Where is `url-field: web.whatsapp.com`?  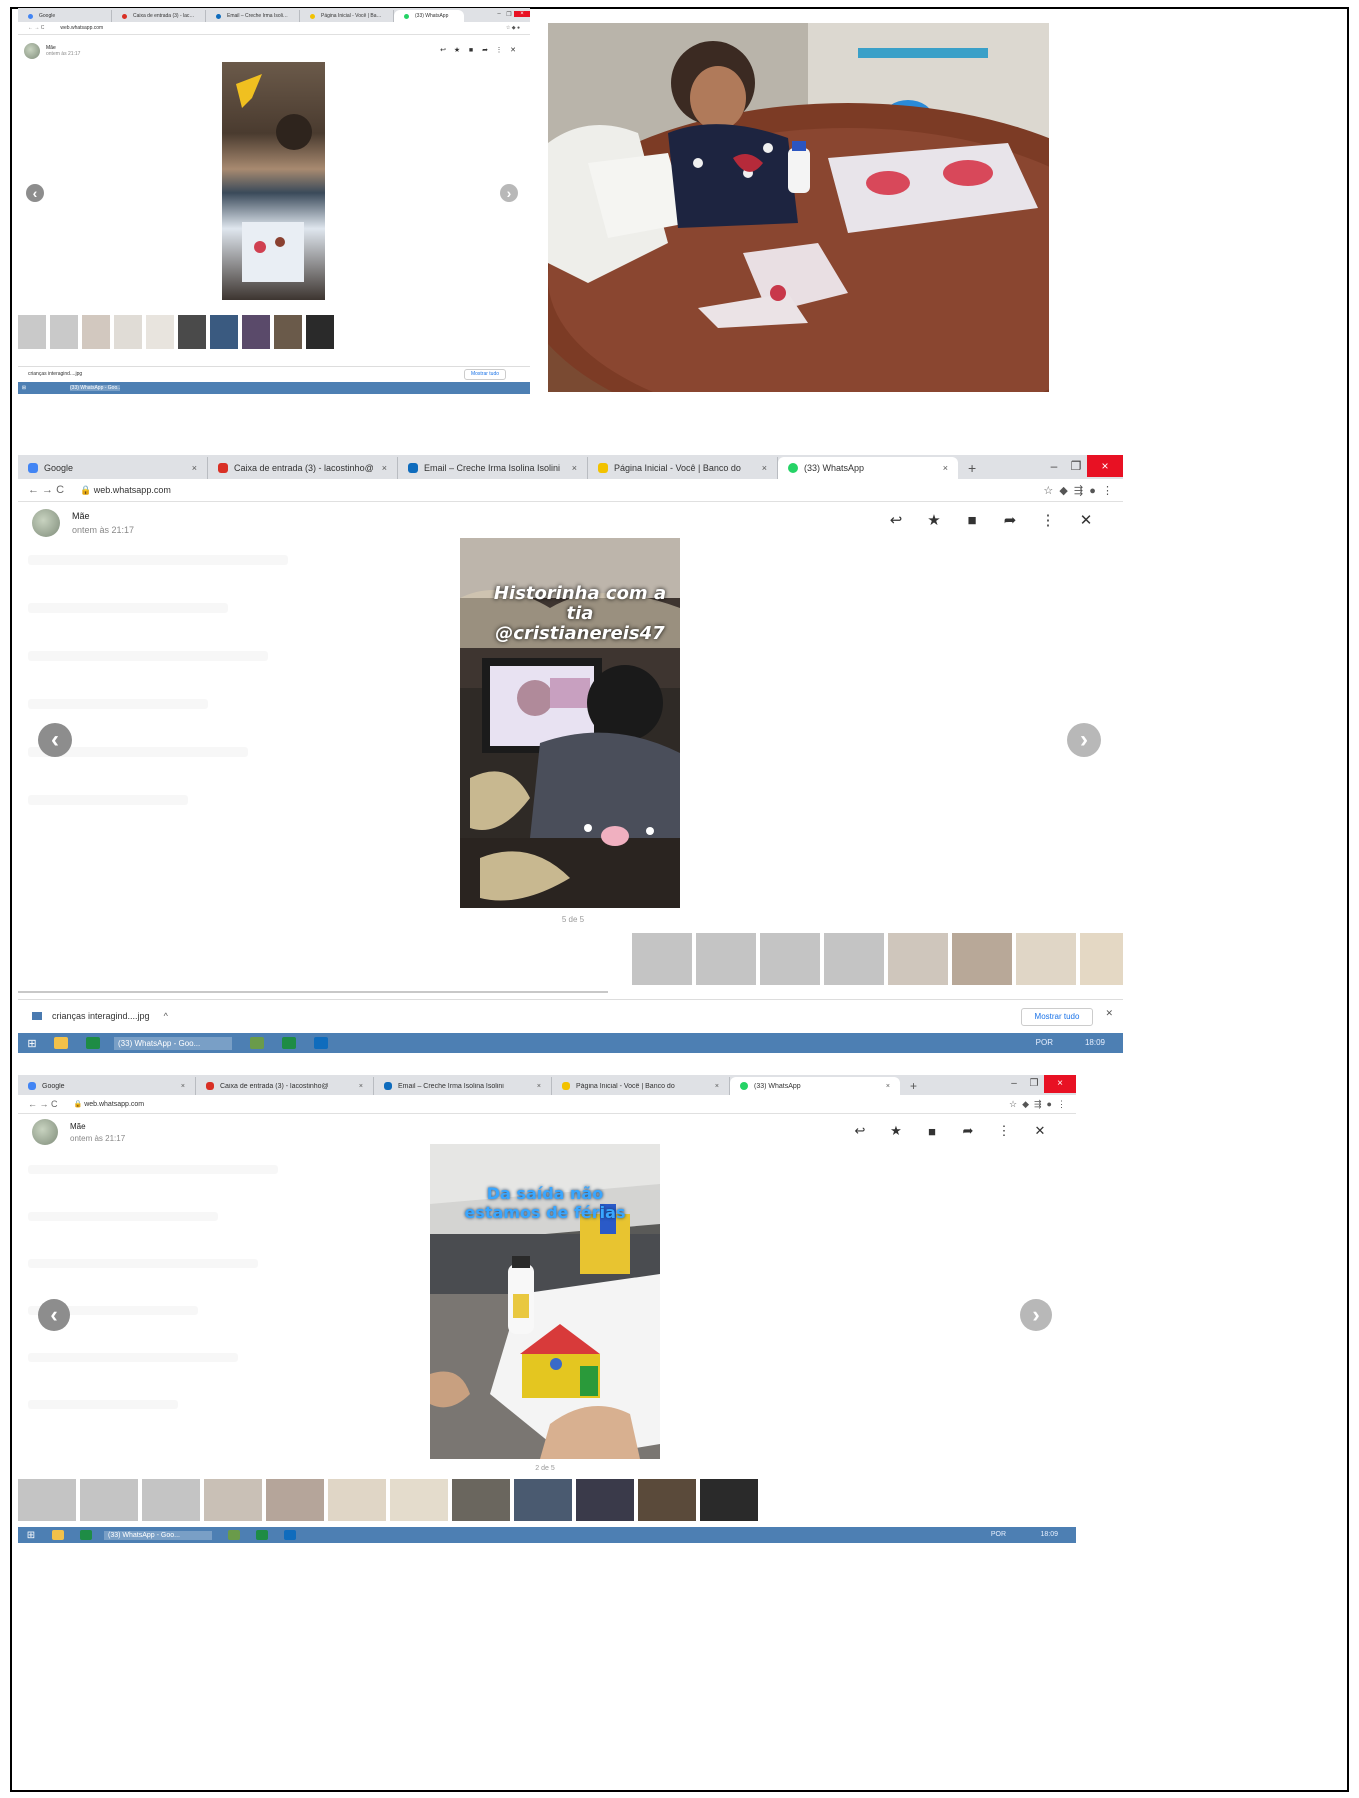
url-field: web.whatsapp.com is located at coordinates (282, 28).